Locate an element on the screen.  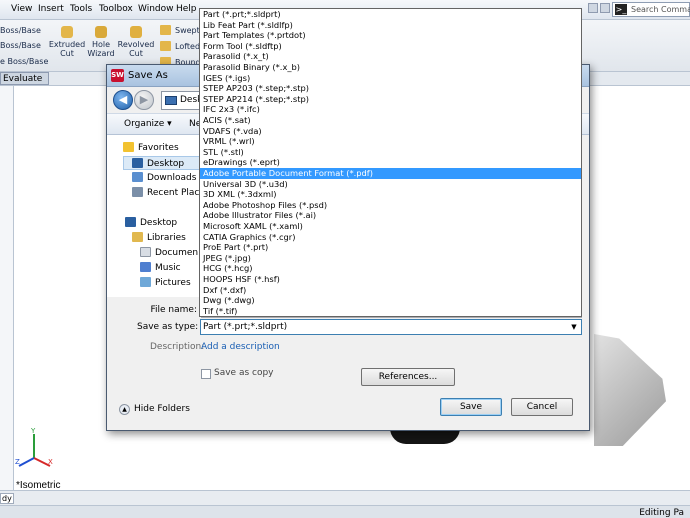
type-option: HCG (*.hcg) is located at coordinates (390, 268).